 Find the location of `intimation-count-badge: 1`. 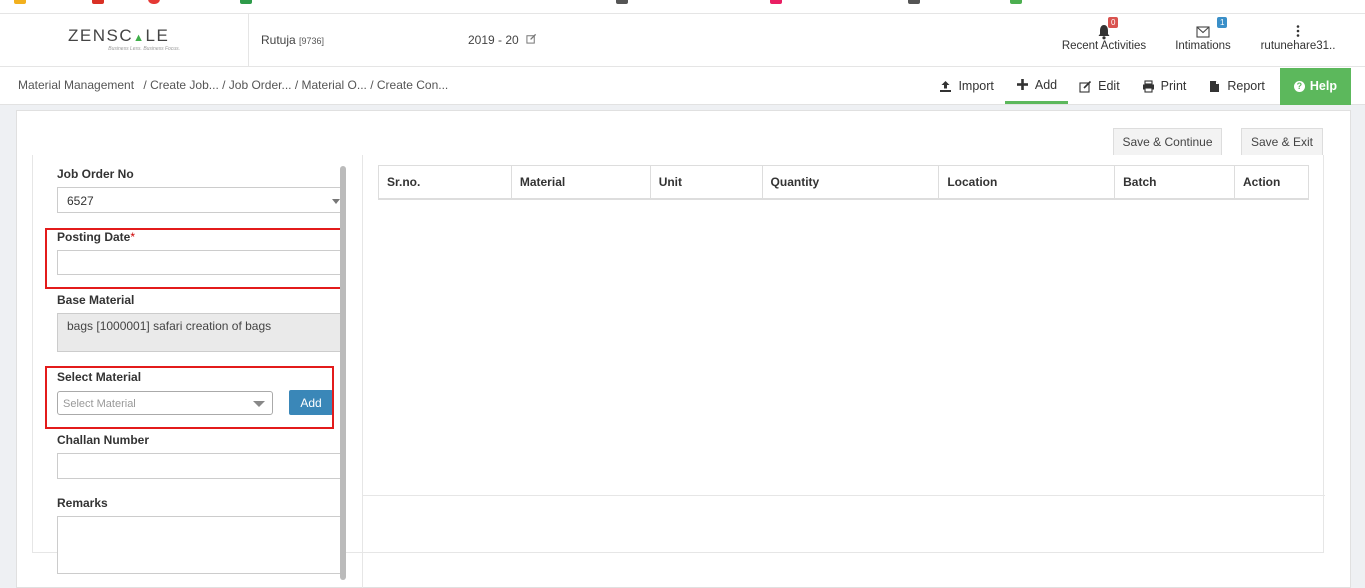

intimation-count-badge: 1 is located at coordinates (1222, 22).